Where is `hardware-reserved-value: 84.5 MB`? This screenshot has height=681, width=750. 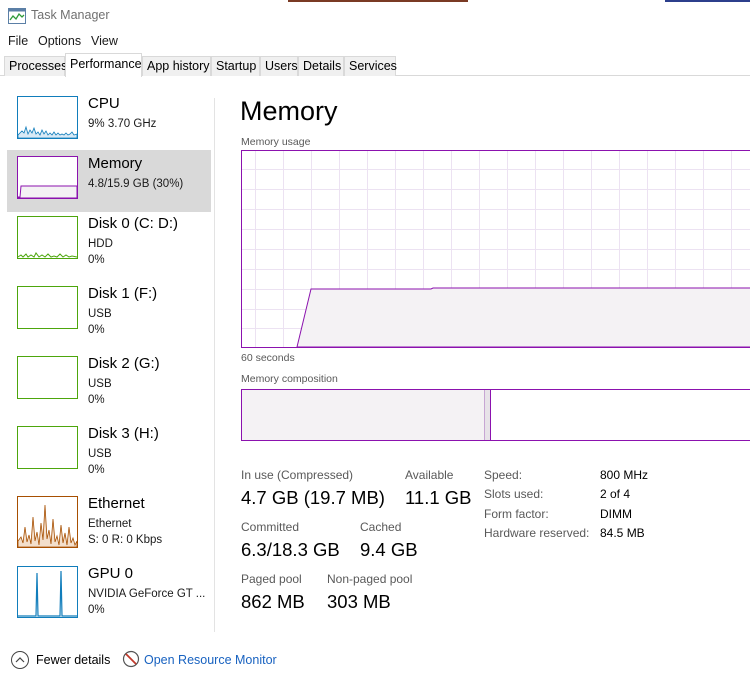
hardware-reserved-value: 84.5 MB is located at coordinates (622, 533).